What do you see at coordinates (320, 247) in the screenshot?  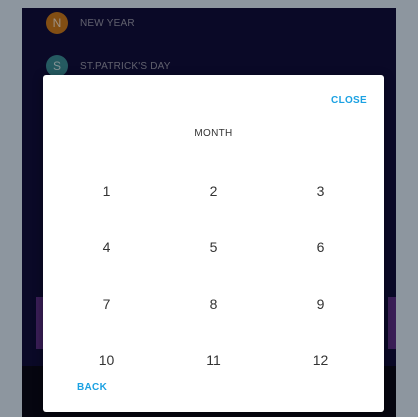 I see `month-option-6: 6` at bounding box center [320, 247].